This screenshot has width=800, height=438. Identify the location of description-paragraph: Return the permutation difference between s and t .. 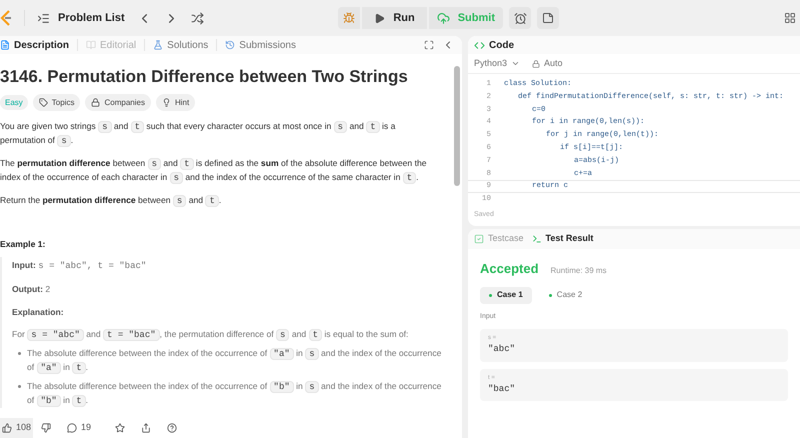
(111, 201).